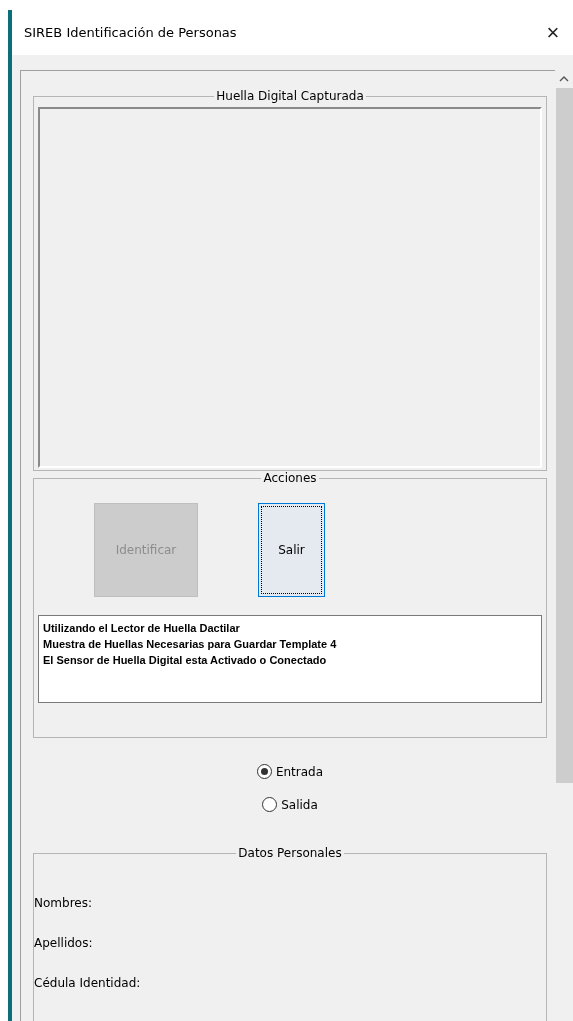 The width and height of the screenshot is (573, 1021). I want to click on field-label: Apellidos:, so click(64, 943).